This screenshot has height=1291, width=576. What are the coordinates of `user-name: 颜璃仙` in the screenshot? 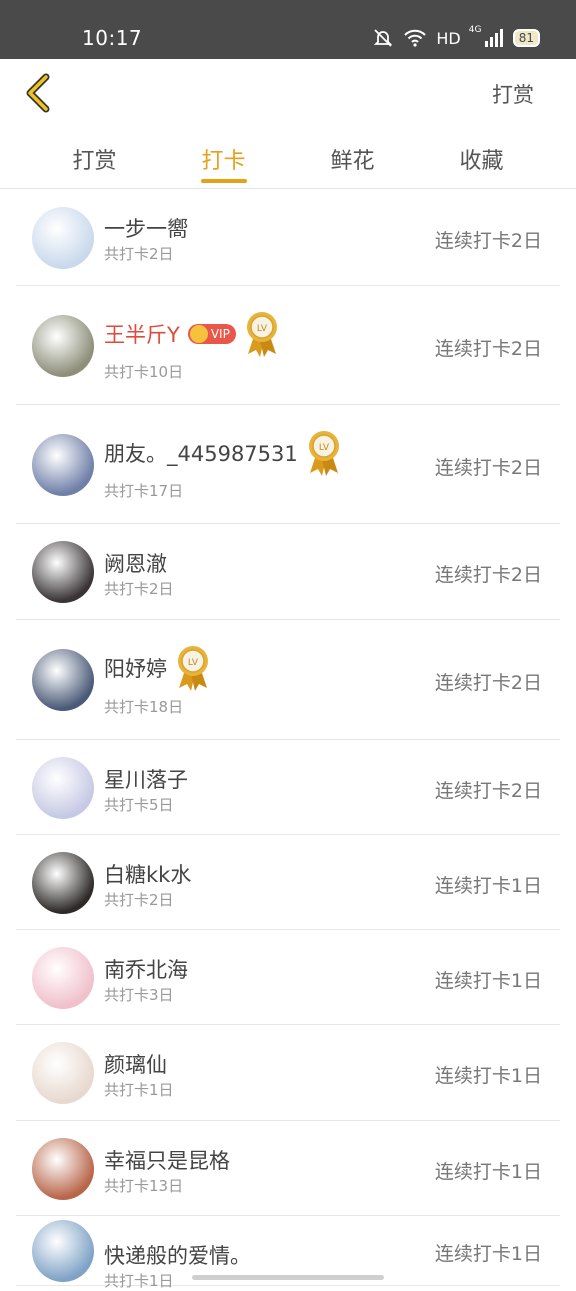 It's located at (135, 1064).